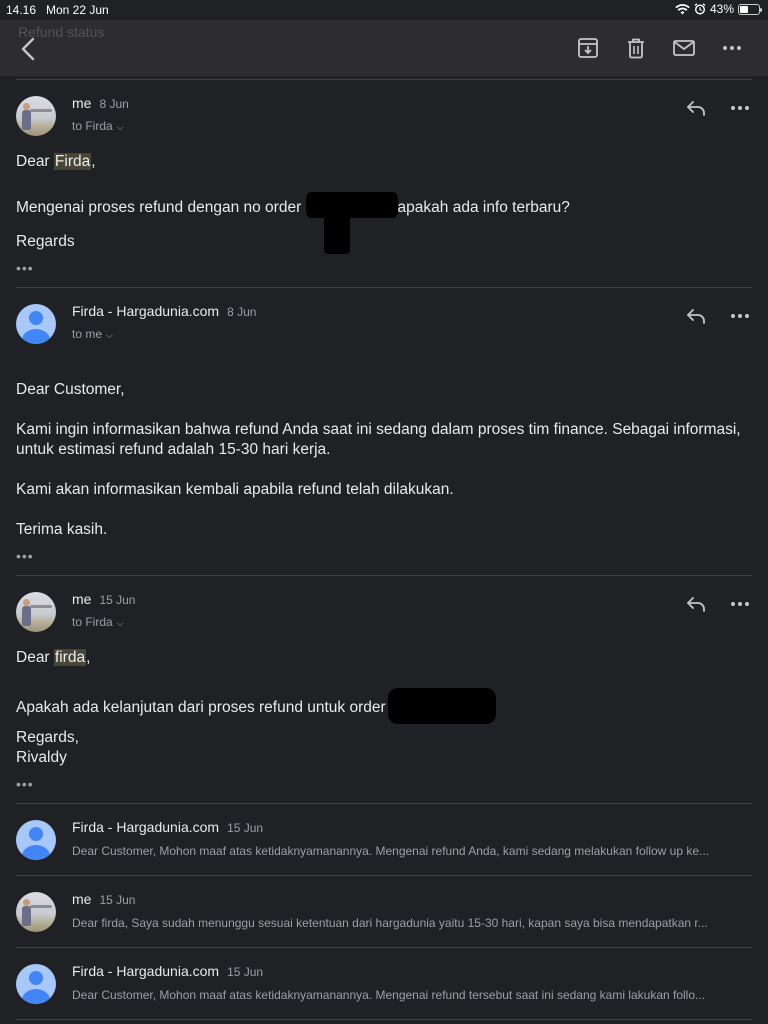 Image resolution: width=768 pixels, height=1024 pixels. Describe the element at coordinates (62, 529) in the screenshot. I see `closing: Terima kasih.` at that location.